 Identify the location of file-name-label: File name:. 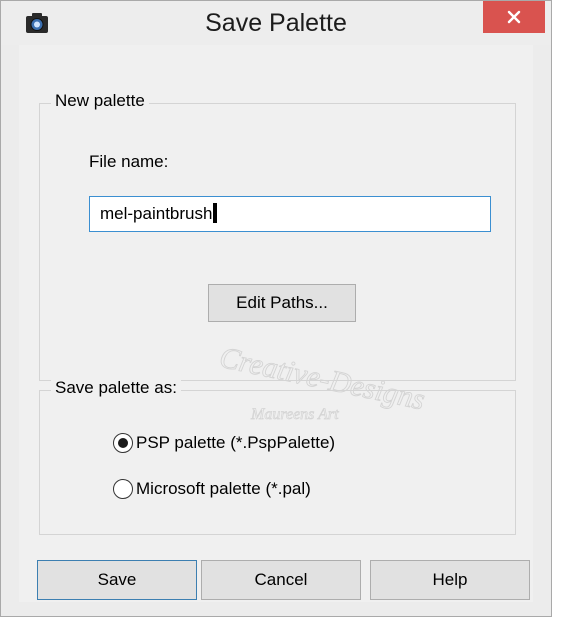
(129, 161).